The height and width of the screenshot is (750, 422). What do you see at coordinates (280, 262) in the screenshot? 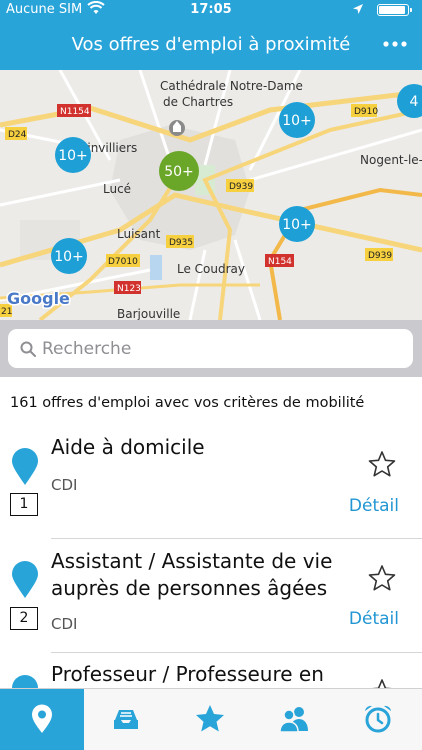
I see `road-label: N154` at bounding box center [280, 262].